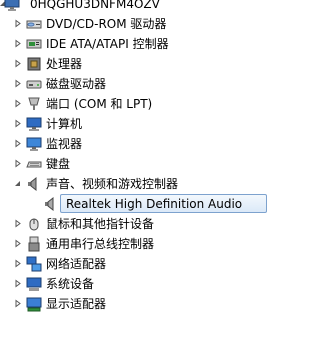 Image resolution: width=320 pixels, height=341 pixels. What do you see at coordinates (34, 64) in the screenshot?
I see `processor-icon` at bounding box center [34, 64].